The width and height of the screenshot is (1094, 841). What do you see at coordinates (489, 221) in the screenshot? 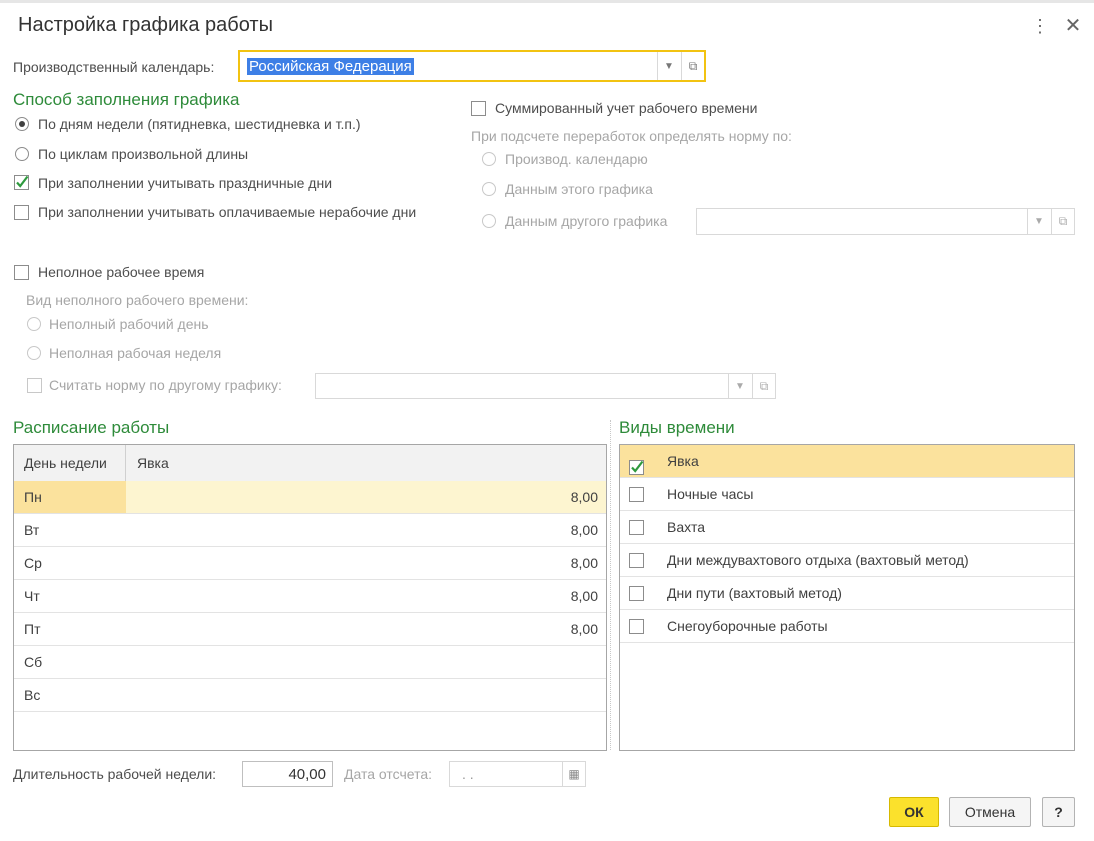
I see `radio-norm-other` at bounding box center [489, 221].